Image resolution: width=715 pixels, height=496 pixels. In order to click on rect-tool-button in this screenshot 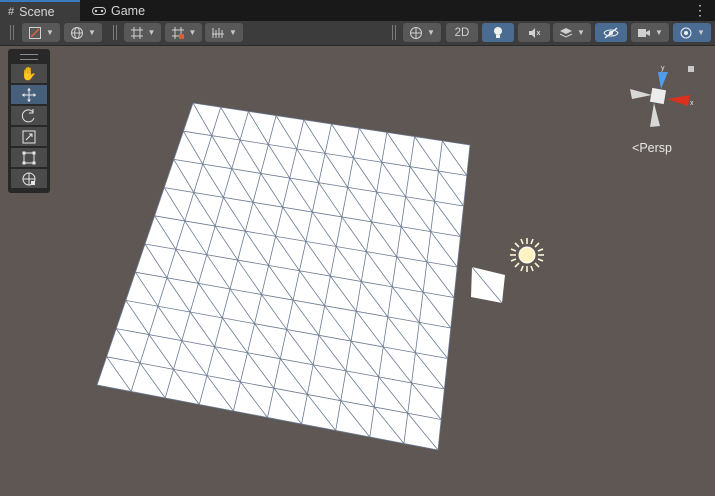, I will do `click(29, 157)`.